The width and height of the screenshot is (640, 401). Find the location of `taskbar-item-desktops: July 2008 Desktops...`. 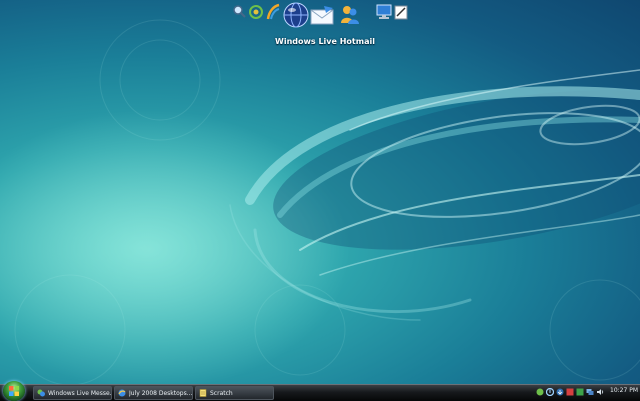

taskbar-item-desktops: July 2008 Desktops... is located at coordinates (153, 393).